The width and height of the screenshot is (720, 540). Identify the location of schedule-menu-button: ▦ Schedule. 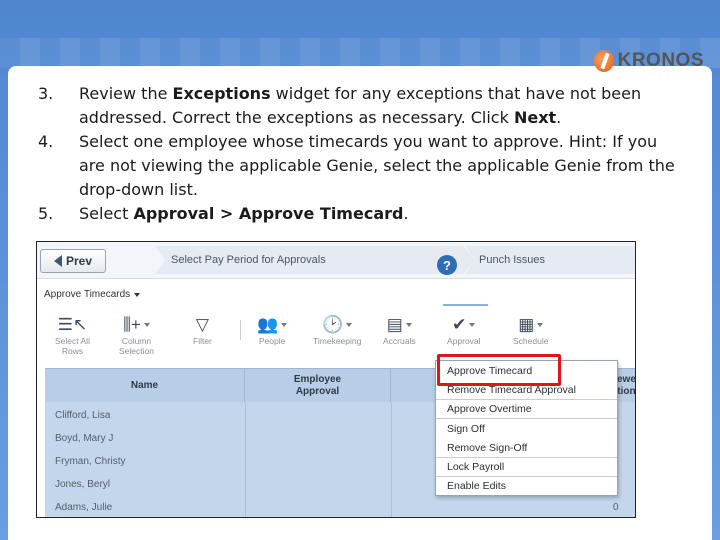
(530, 330).